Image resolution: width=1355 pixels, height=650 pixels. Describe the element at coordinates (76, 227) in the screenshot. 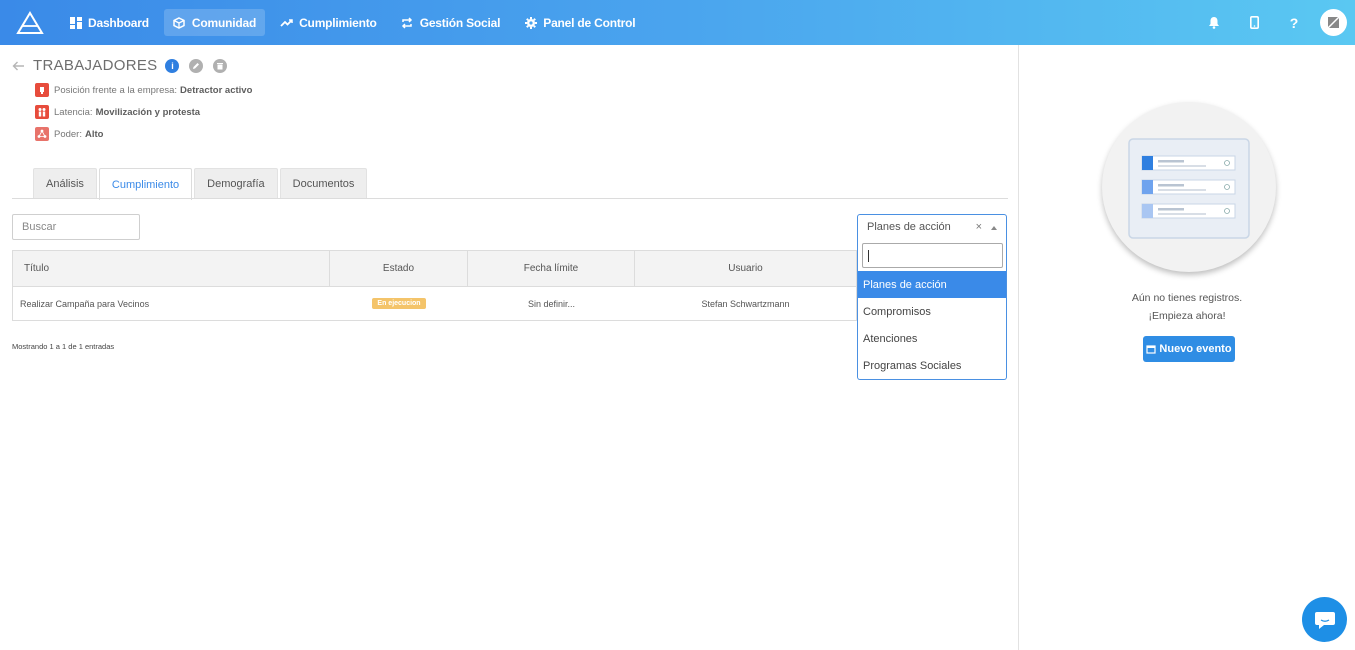

I see `search-input: Buscar` at that location.